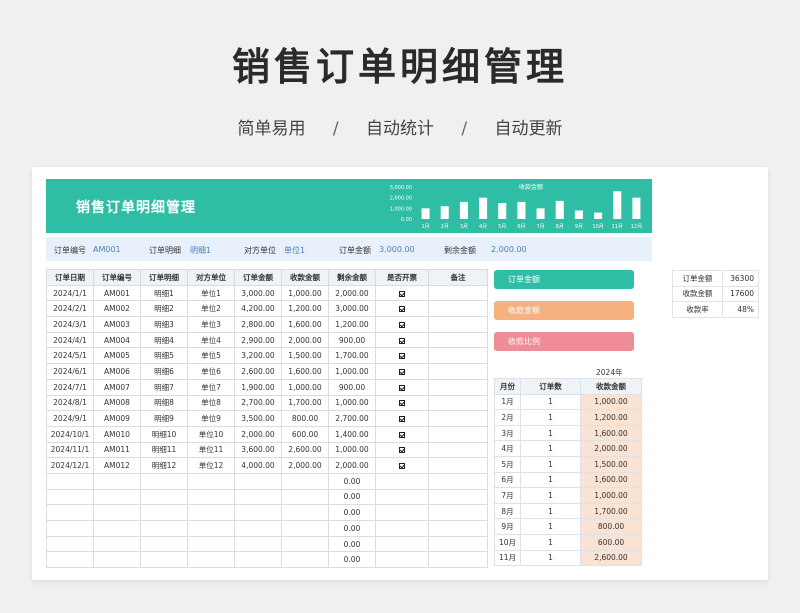 Image resolution: width=800 pixels, height=613 pixels. Describe the element at coordinates (352, 340) in the screenshot. I see `table-cell: 900.00` at that location.